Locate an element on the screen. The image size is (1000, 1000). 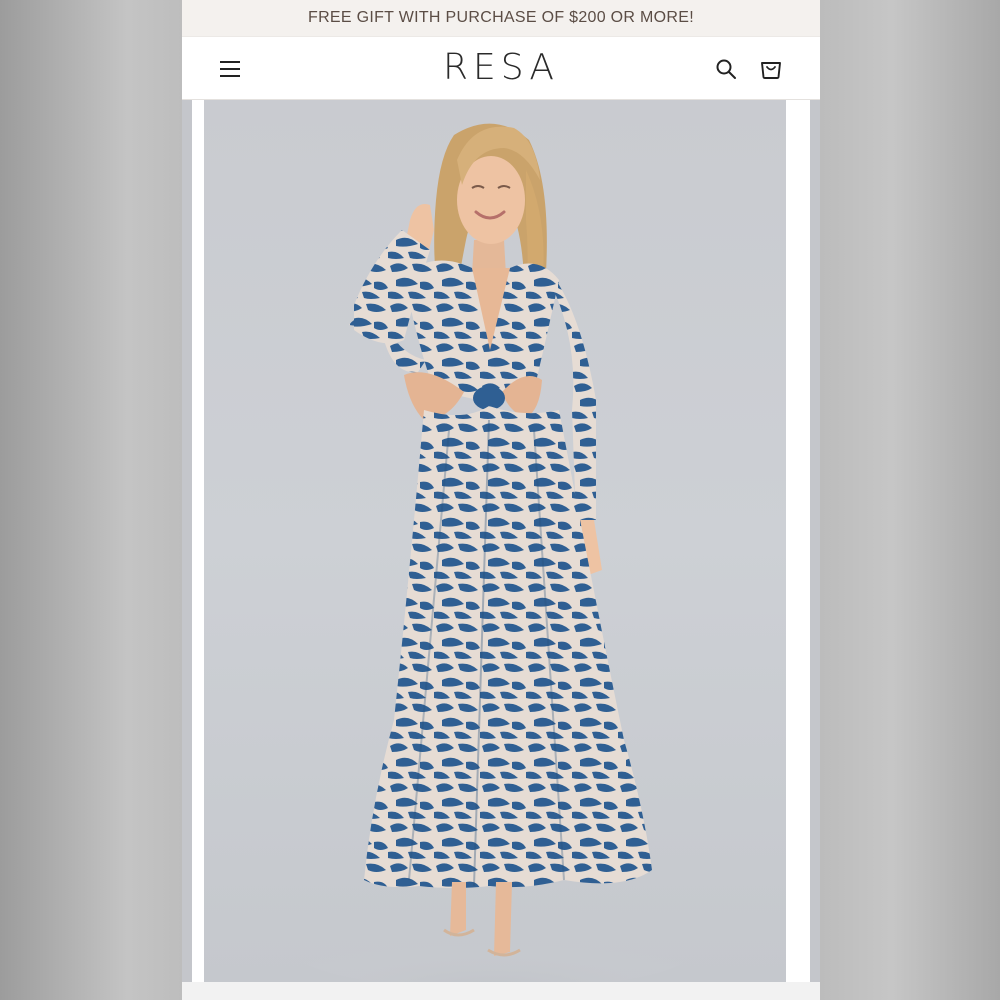
announcement-bar: FREE GIFT WITH PURCHASE OF $200 OR MORE! is located at coordinates (501, 18).